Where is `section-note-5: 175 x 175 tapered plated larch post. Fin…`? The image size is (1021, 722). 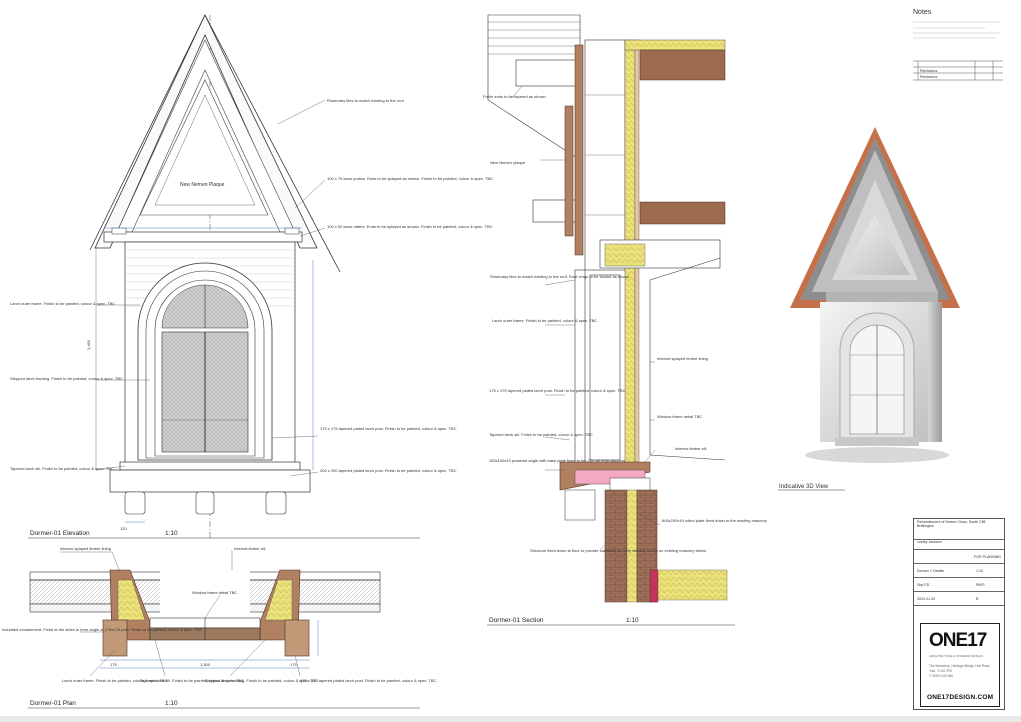 section-note-5: 175 x 175 tapered plated larch post. Fin… is located at coordinates (557, 390).